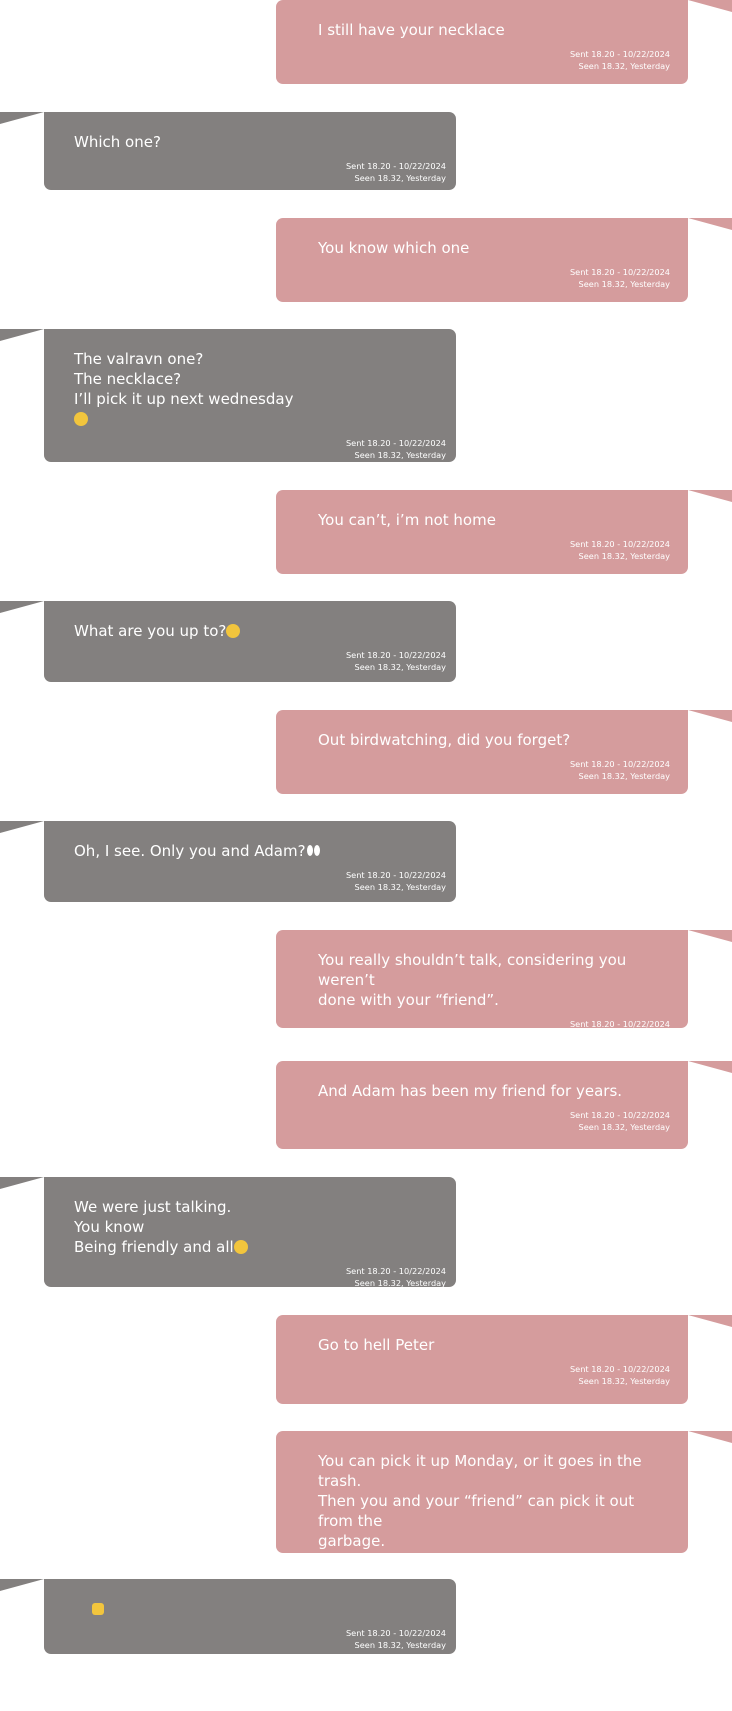  Describe the element at coordinates (470, 1091) in the screenshot. I see `message-text: And Adam has been my friend for years.` at that location.